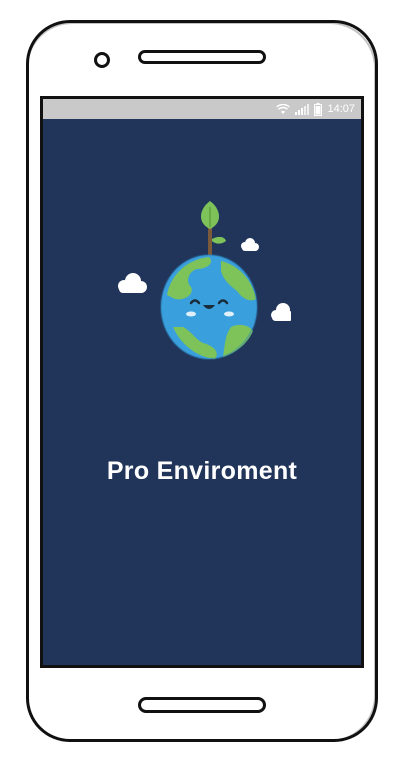 This screenshot has width=420, height=768. I want to click on earth-with-sprout-icon, so click(204, 280).